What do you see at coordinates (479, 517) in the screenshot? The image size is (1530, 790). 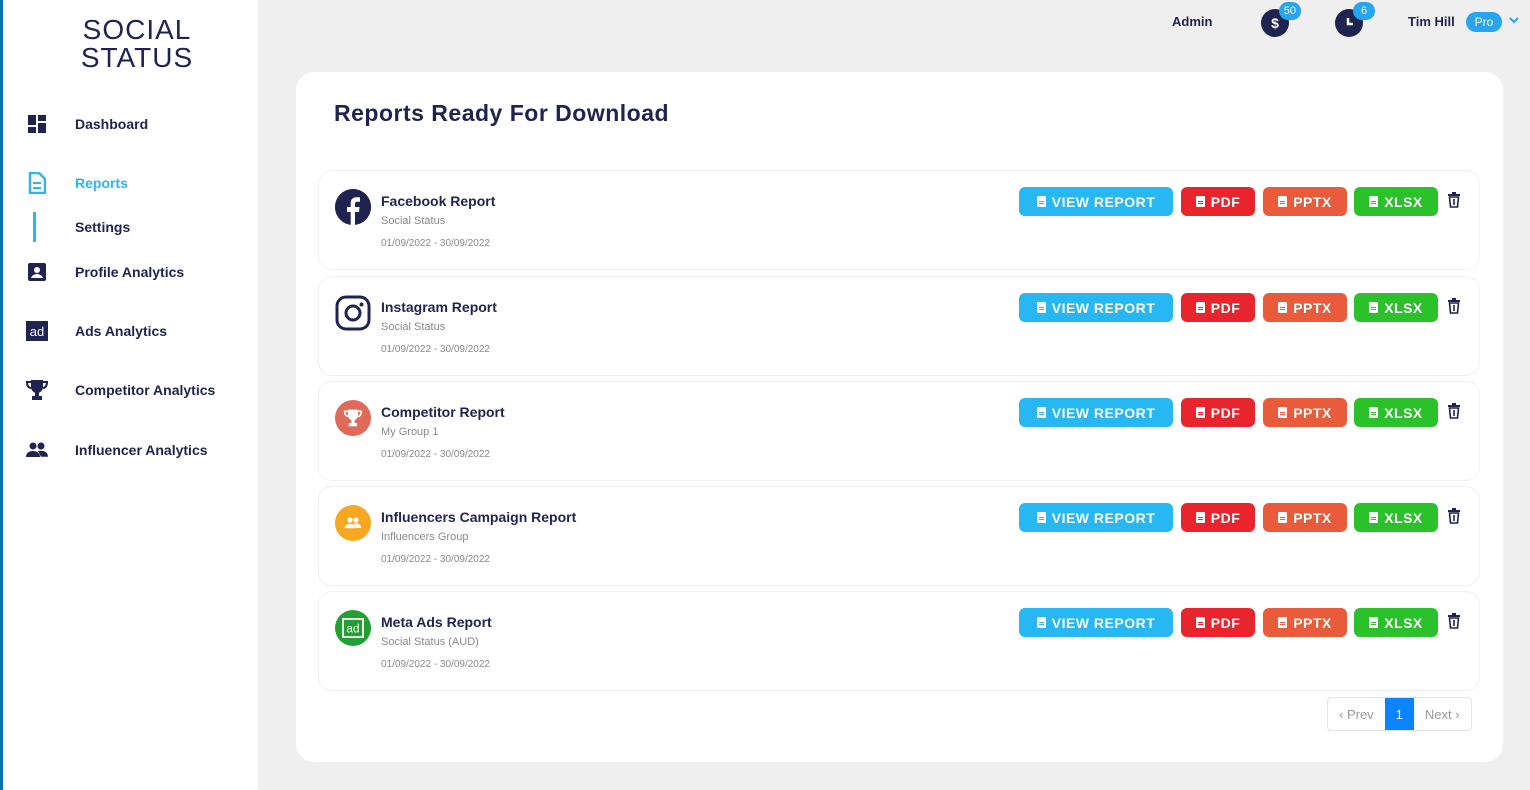 I see `report-name: Influencers Campaign Report` at bounding box center [479, 517].